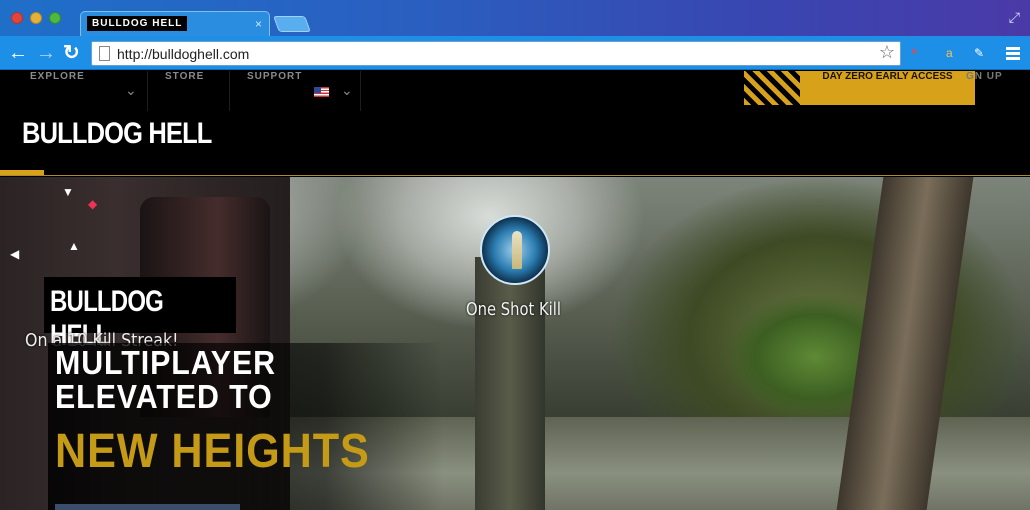 Image resolution: width=1030 pixels, height=510 pixels. I want to click on hud-target-icon: ◆, so click(93, 204).